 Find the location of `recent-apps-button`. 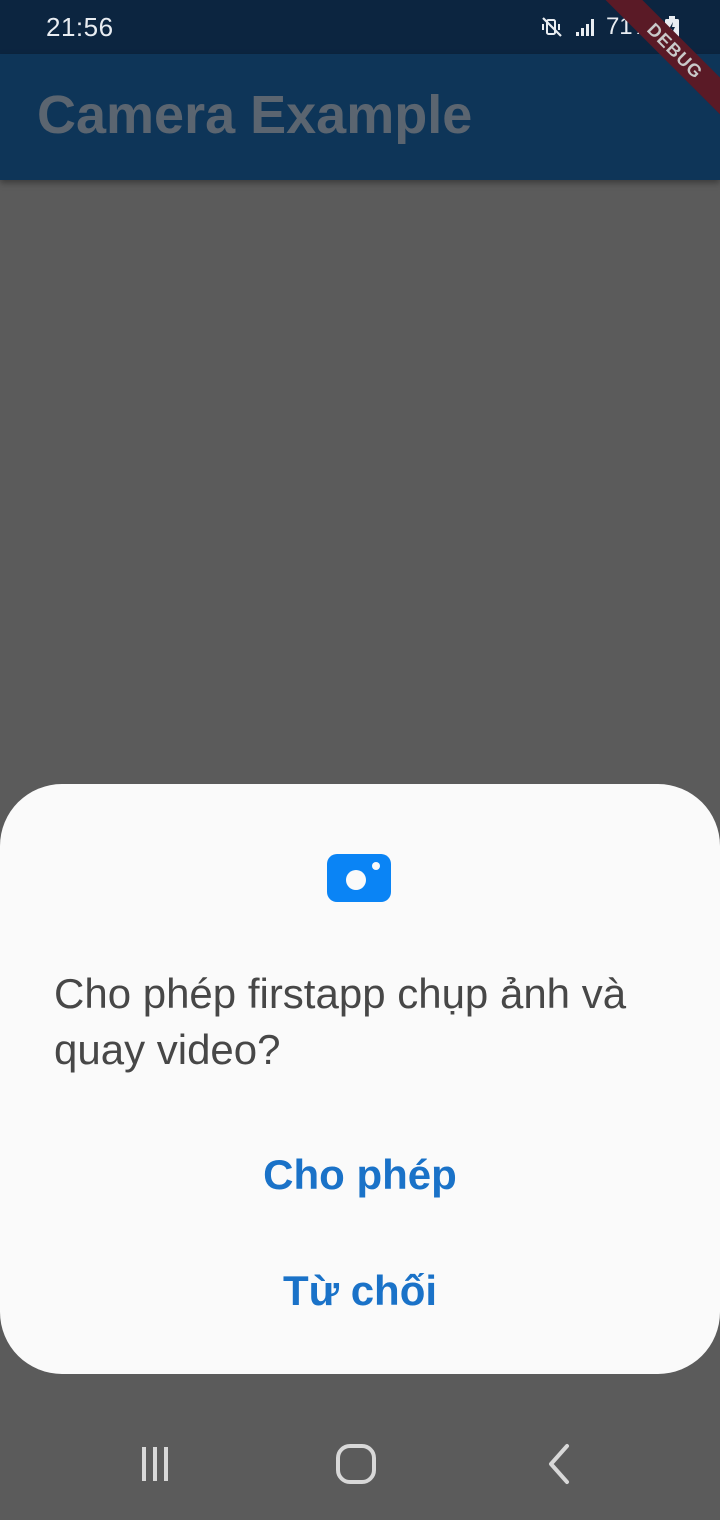

recent-apps-button is located at coordinates (155, 1466).